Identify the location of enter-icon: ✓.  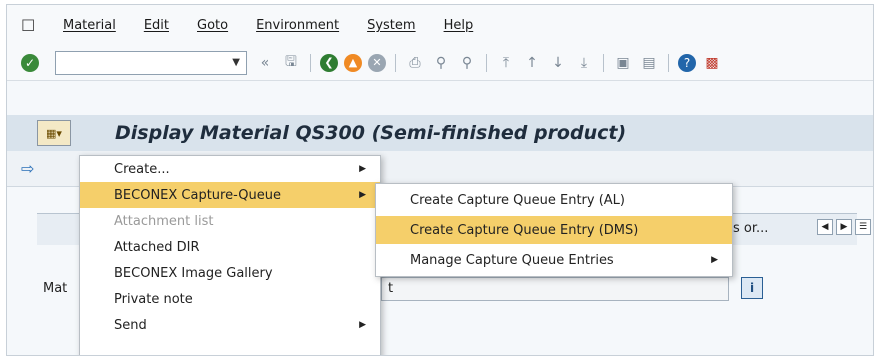
(30, 62).